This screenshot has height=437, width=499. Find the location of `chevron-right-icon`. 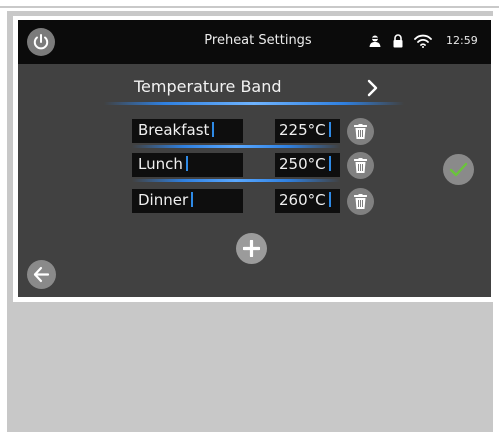

chevron-right-icon is located at coordinates (372, 88).